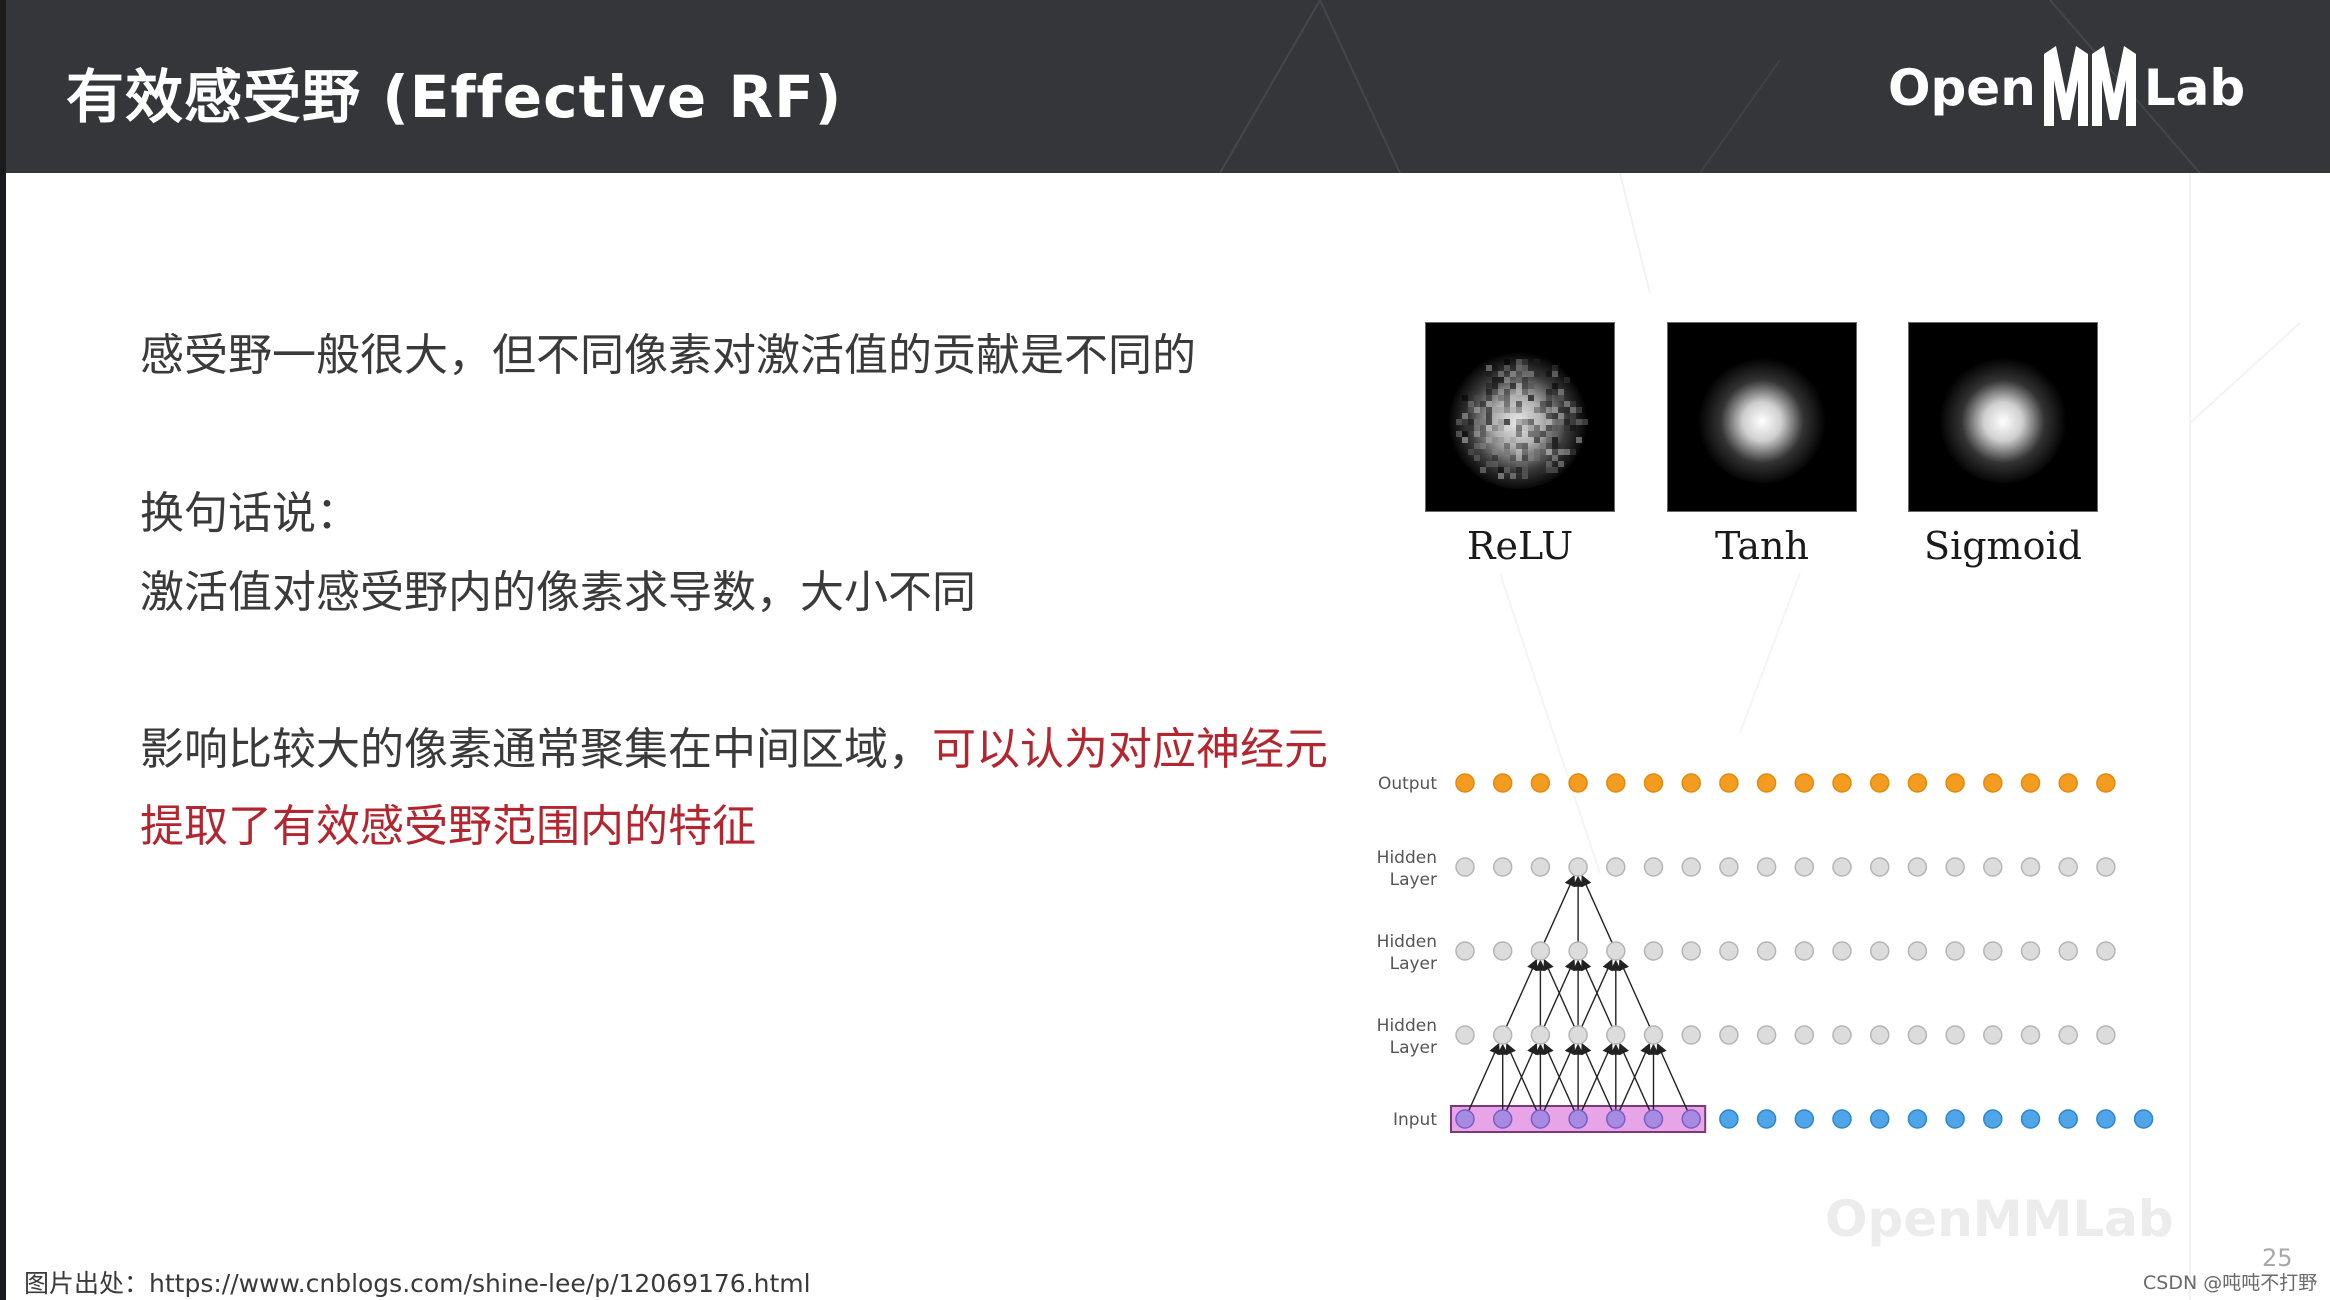 The height and width of the screenshot is (1300, 2330). What do you see at coordinates (454, 97) in the screenshot?
I see `page-title: 有效感受野 (Effective RF)` at bounding box center [454, 97].